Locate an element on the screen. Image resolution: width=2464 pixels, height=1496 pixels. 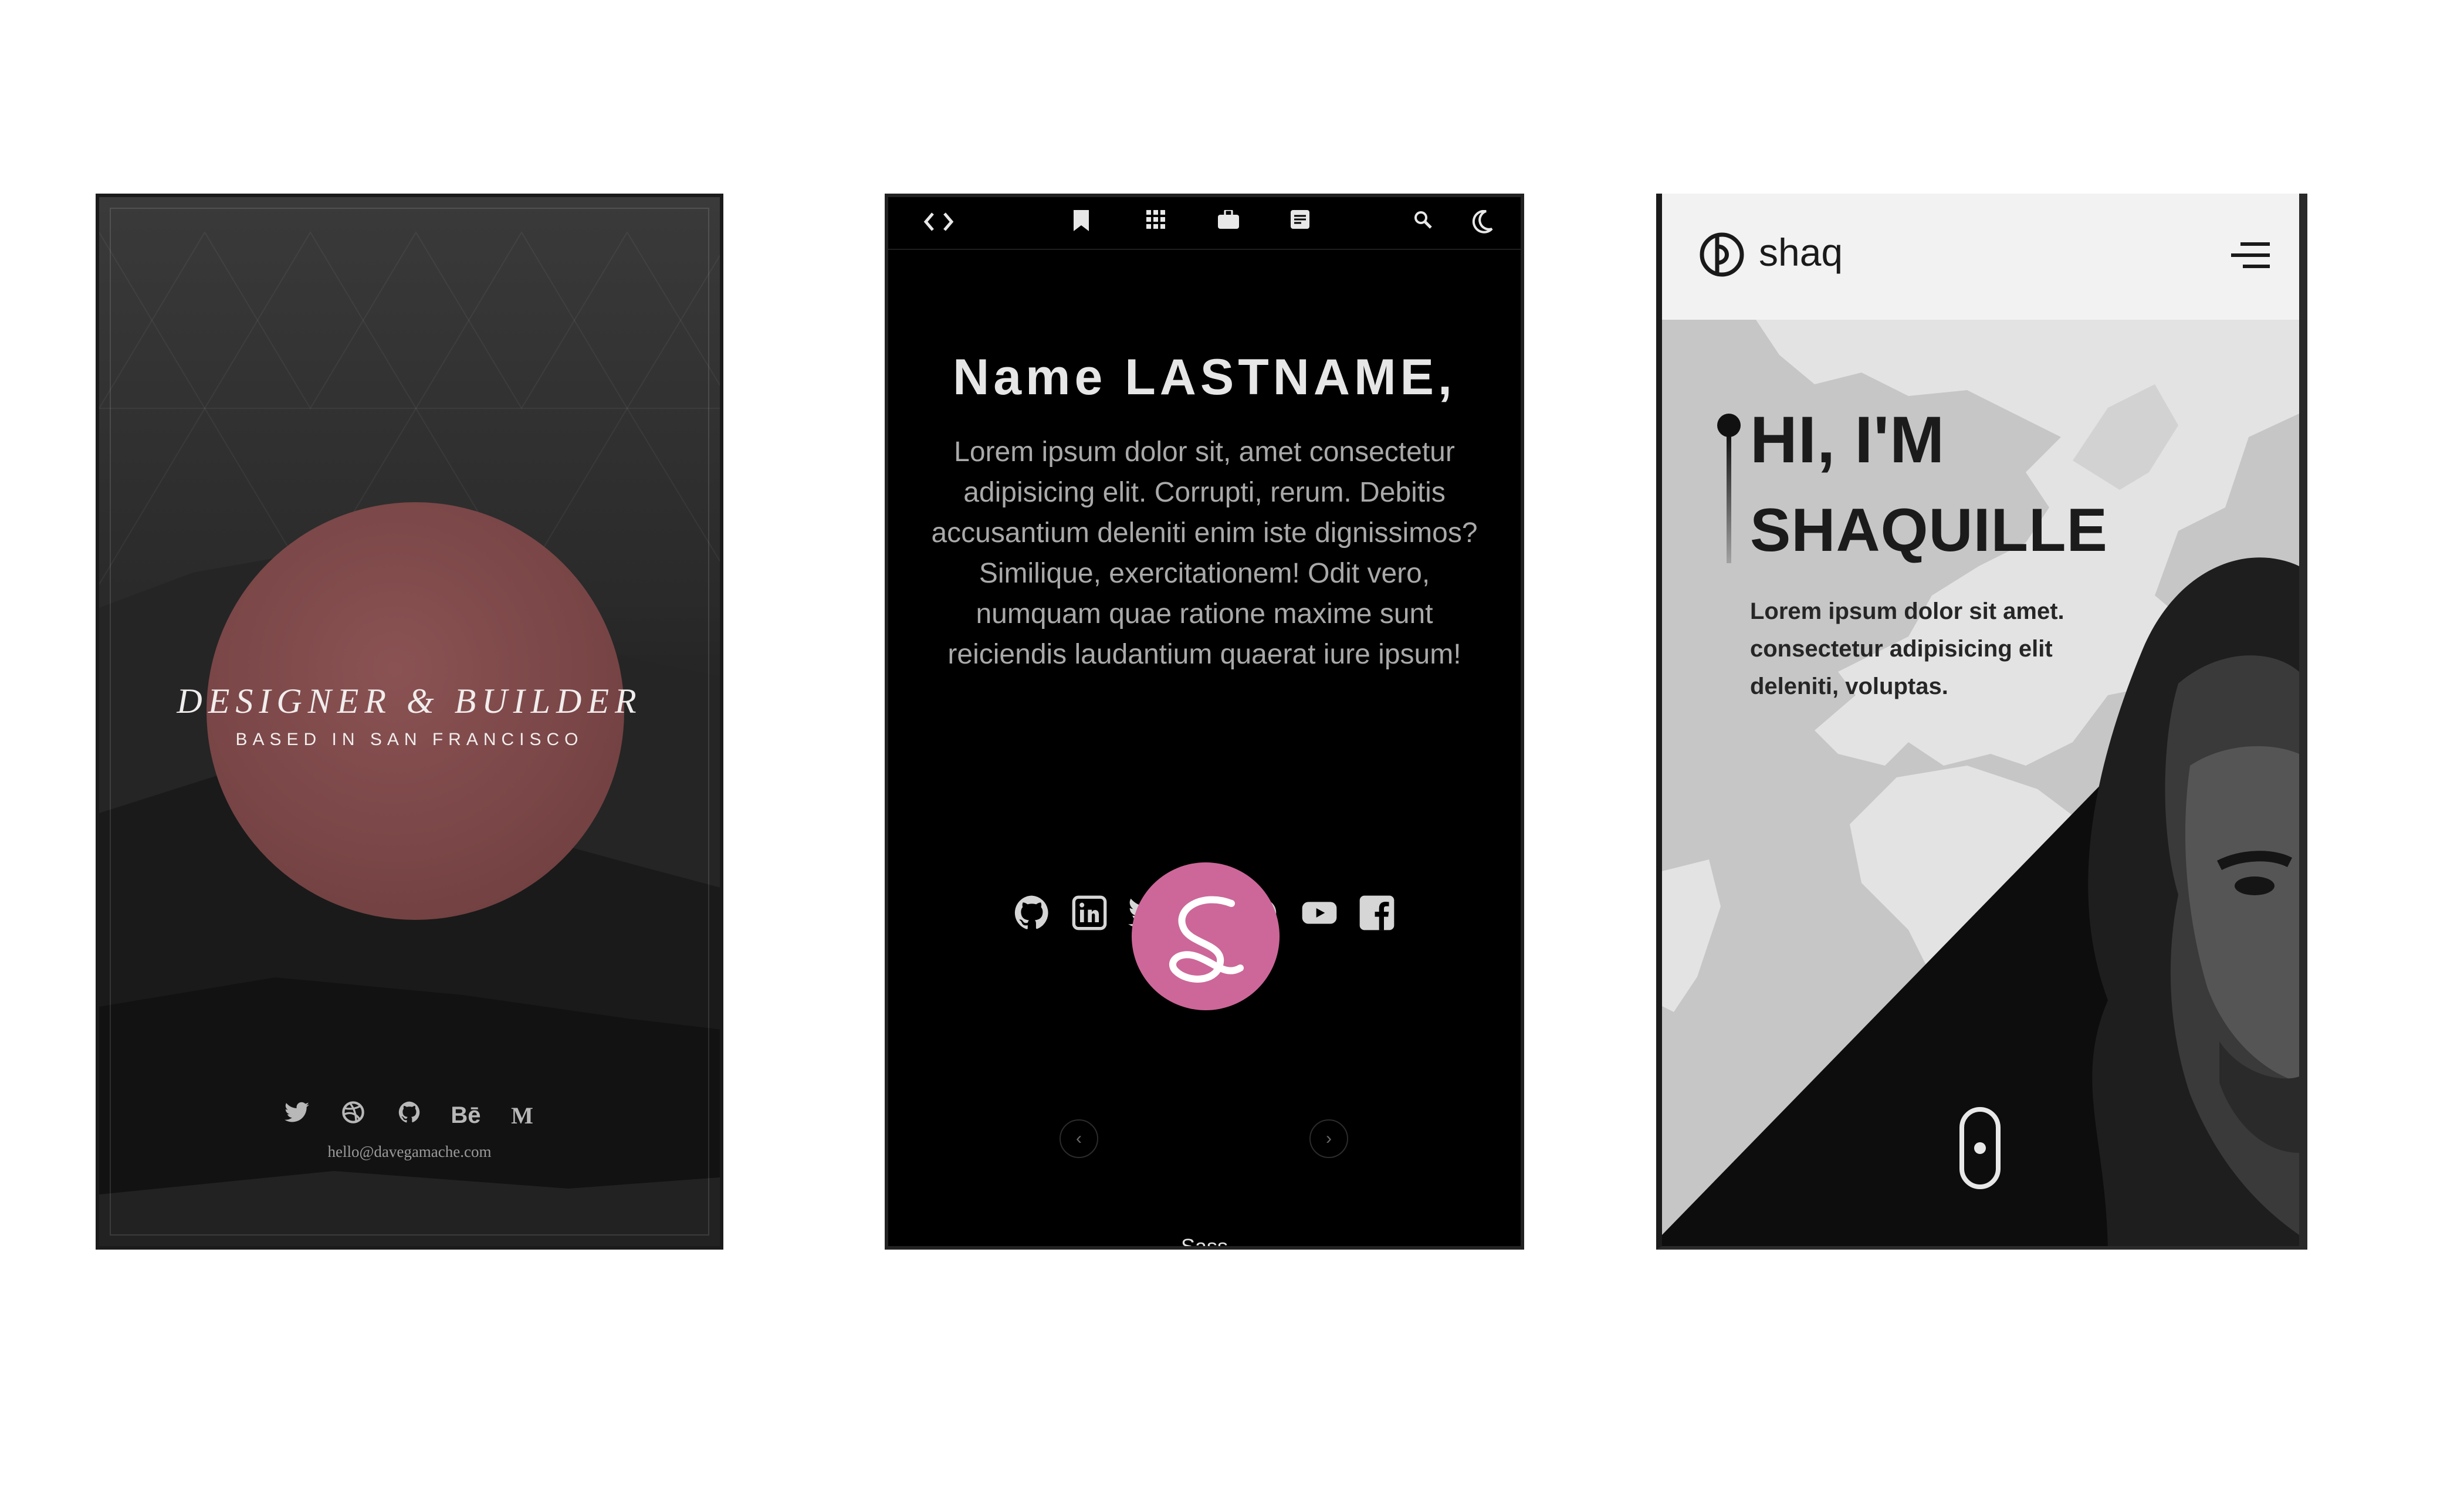
moon-icon is located at coordinates (1482, 224).